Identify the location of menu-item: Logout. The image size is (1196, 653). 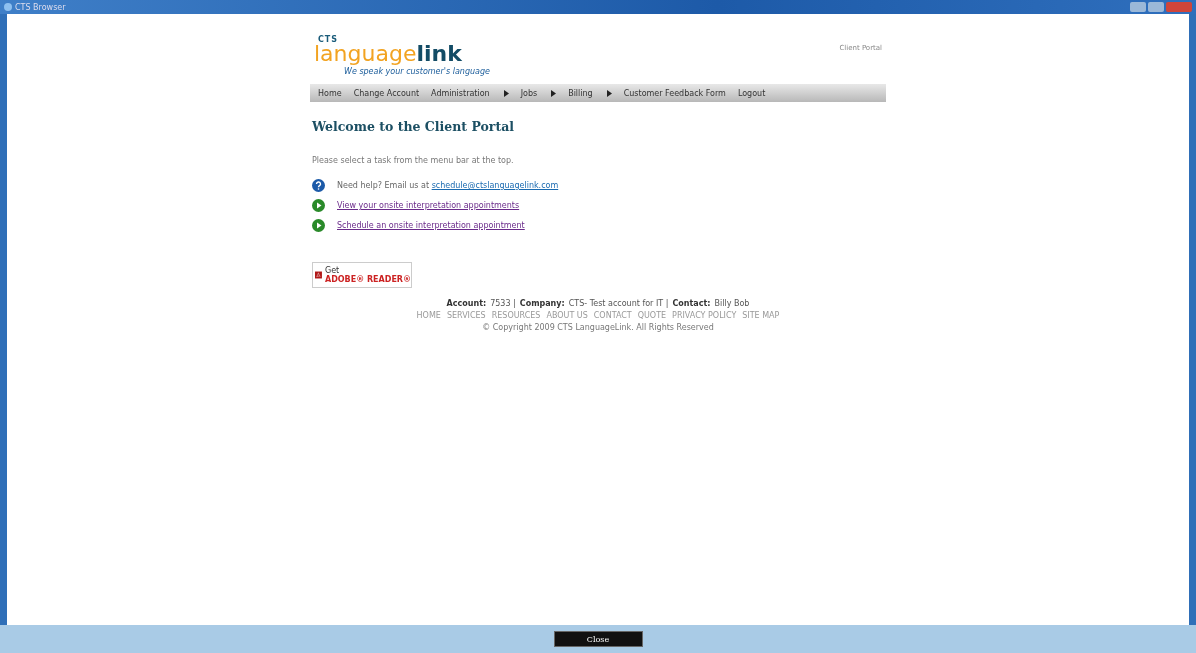
(751, 93).